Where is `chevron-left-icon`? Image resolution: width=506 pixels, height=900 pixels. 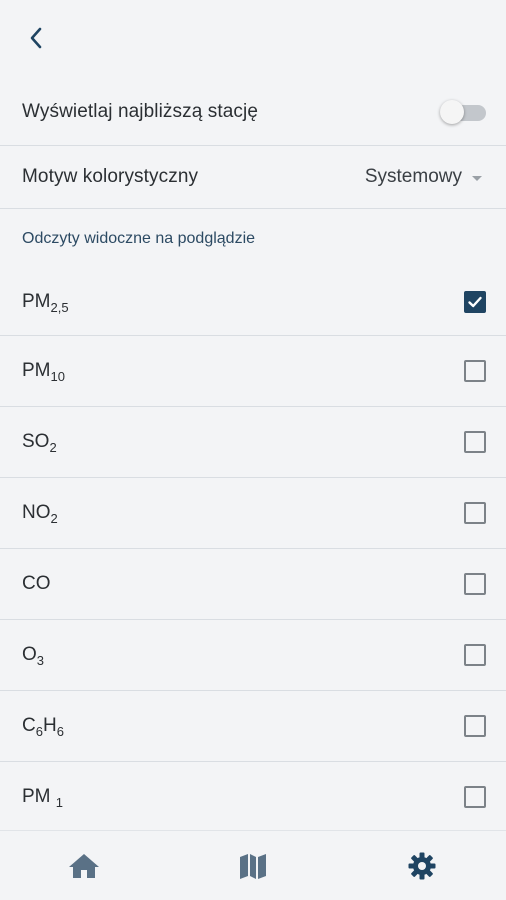 chevron-left-icon is located at coordinates (36, 38).